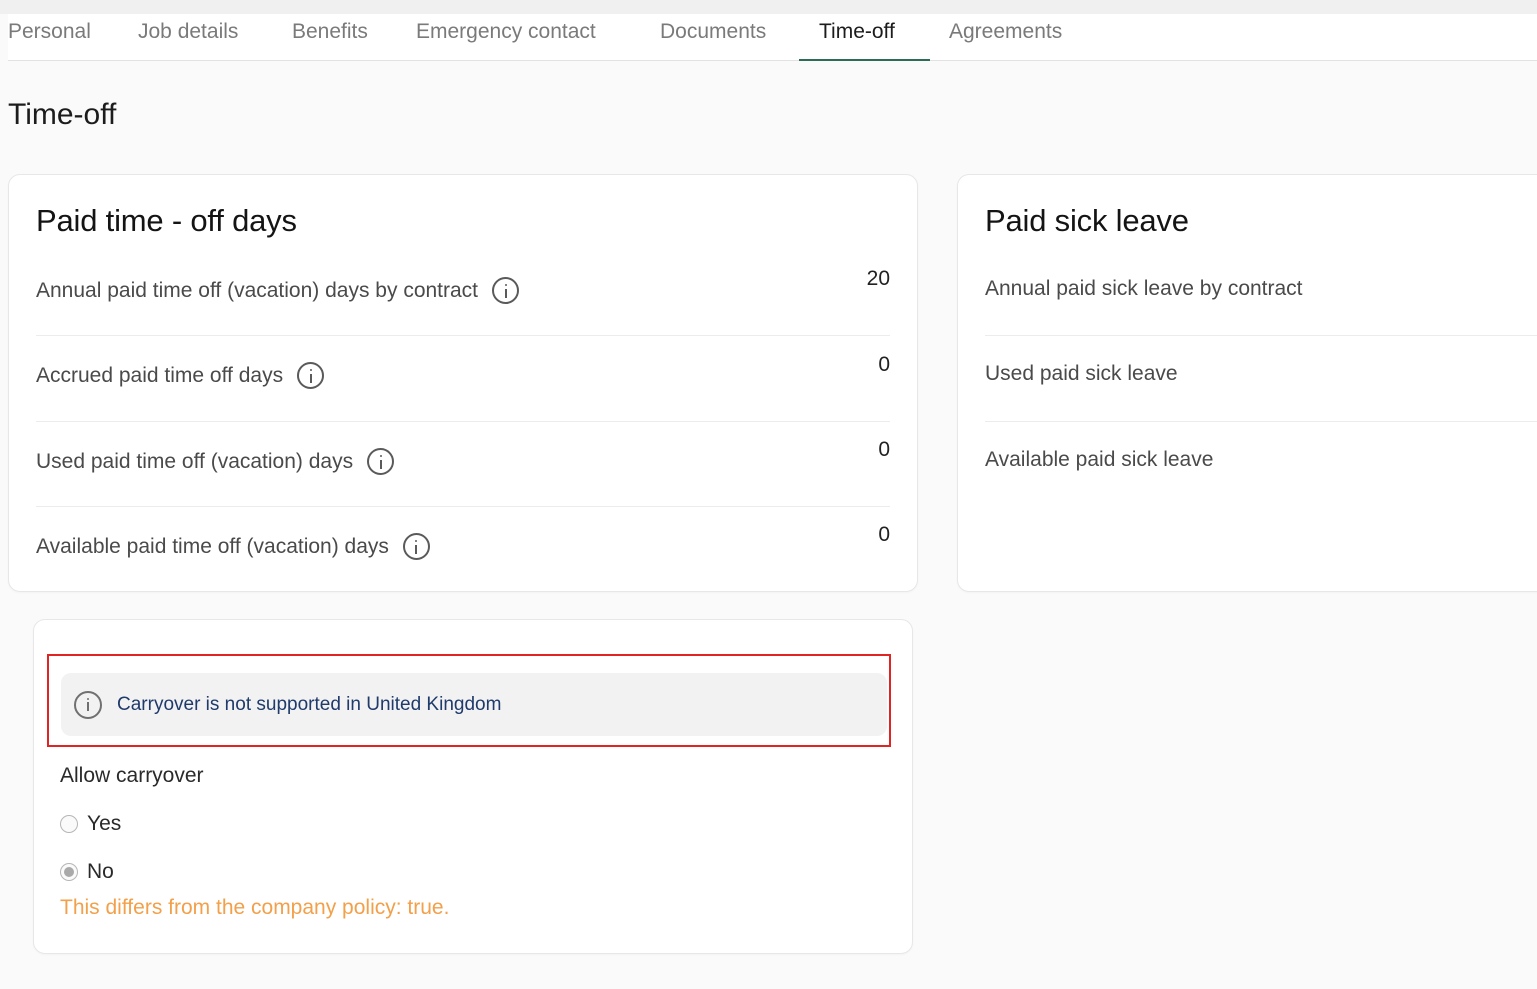 The height and width of the screenshot is (989, 1537). Describe the element at coordinates (104, 823) in the screenshot. I see `radio-yes-label: Yes` at that location.